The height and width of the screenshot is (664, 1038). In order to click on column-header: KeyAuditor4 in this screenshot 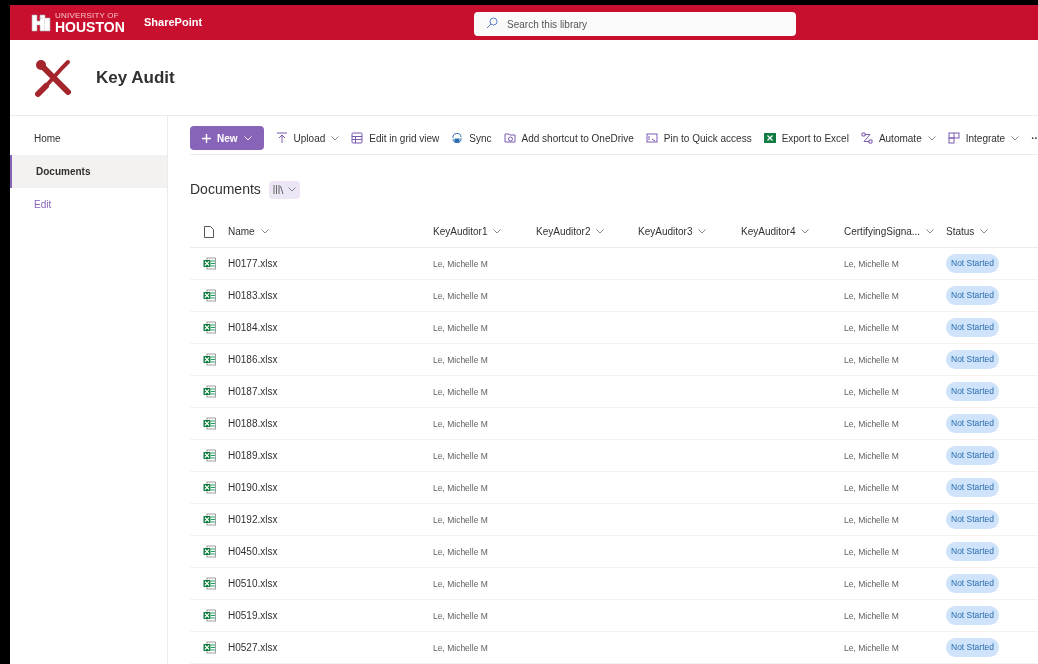, I will do `click(775, 231)`.